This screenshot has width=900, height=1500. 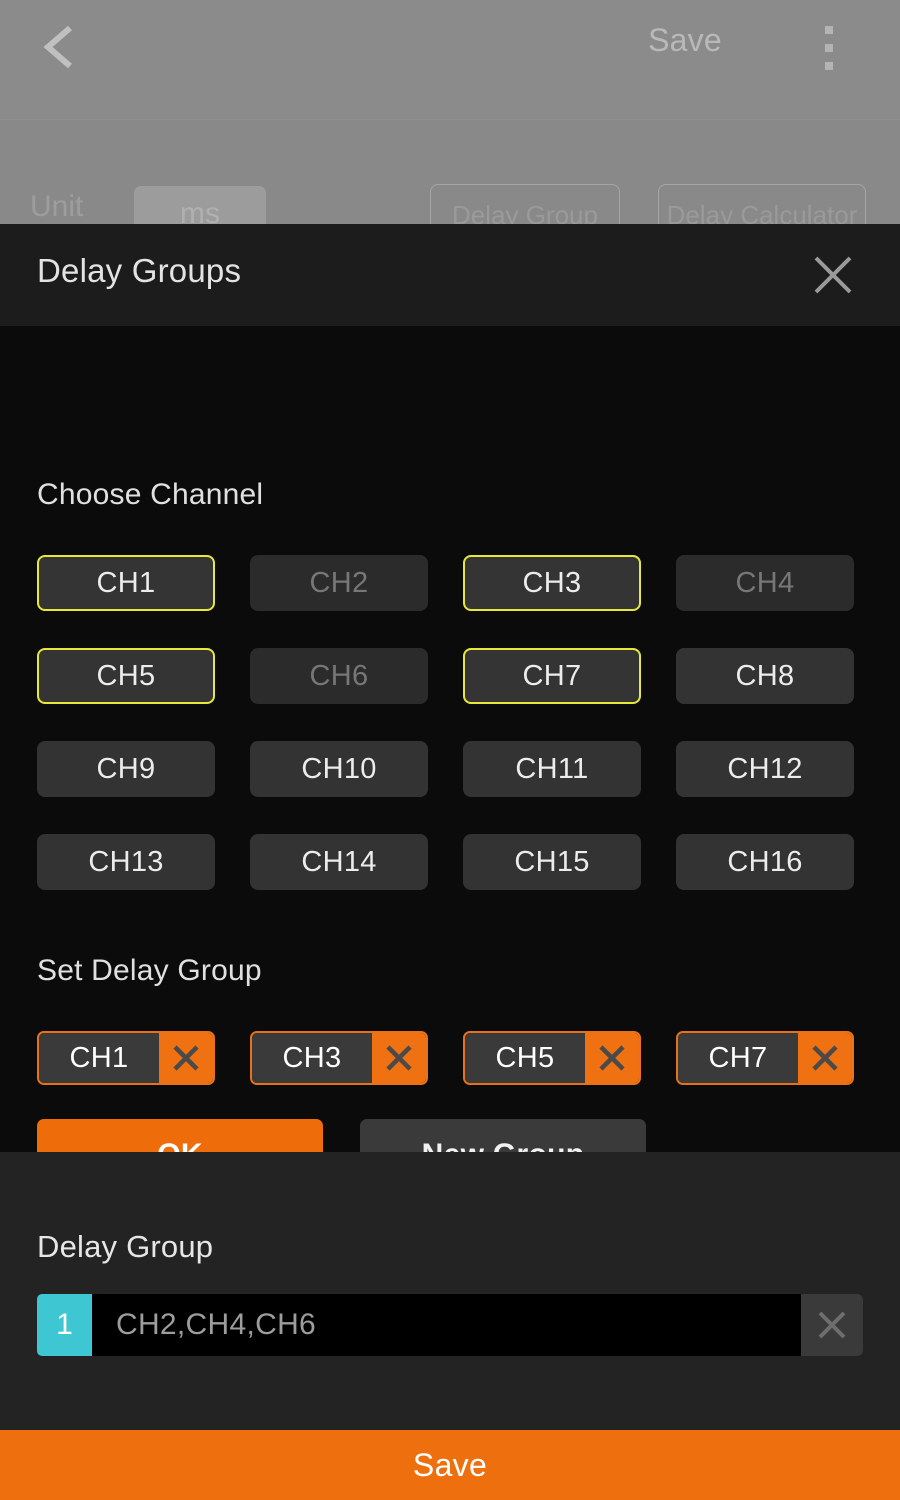 I want to click on choose-channel-label: Choose Channel, so click(x=150, y=494).